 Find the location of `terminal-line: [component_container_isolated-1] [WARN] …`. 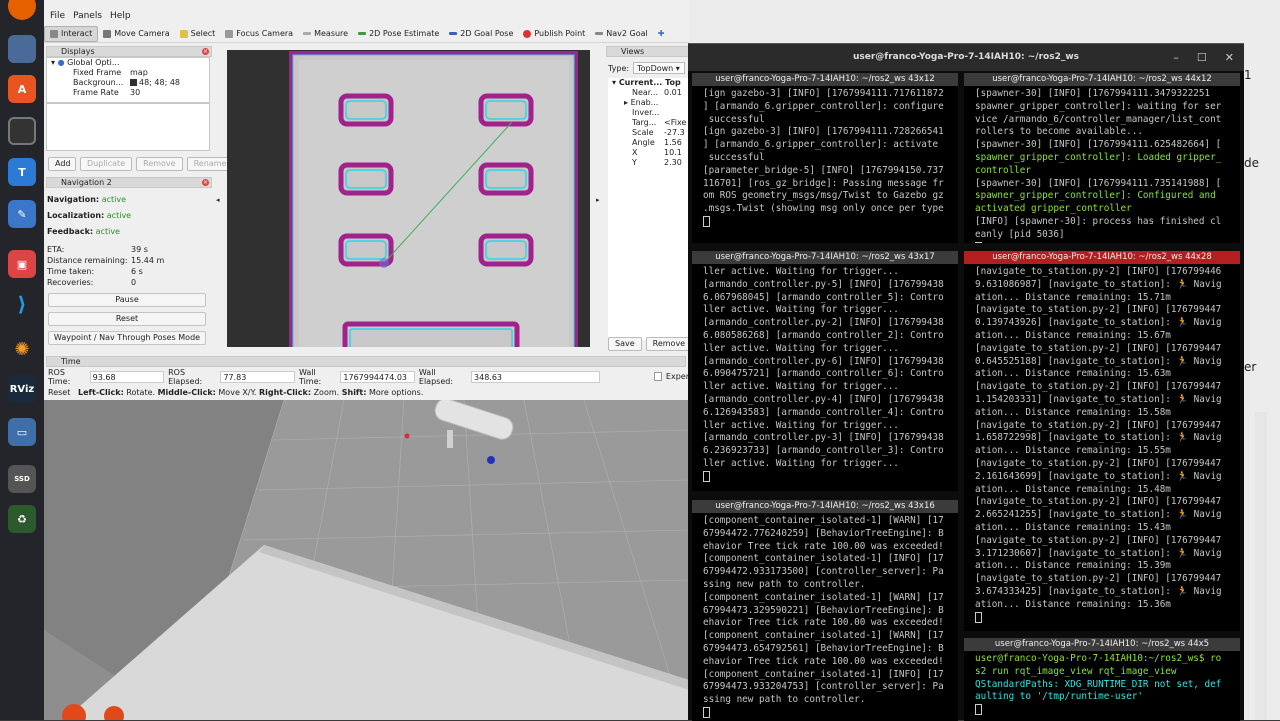

terminal-line: [component_container_isolated-1] [WARN] … is located at coordinates (823, 520).